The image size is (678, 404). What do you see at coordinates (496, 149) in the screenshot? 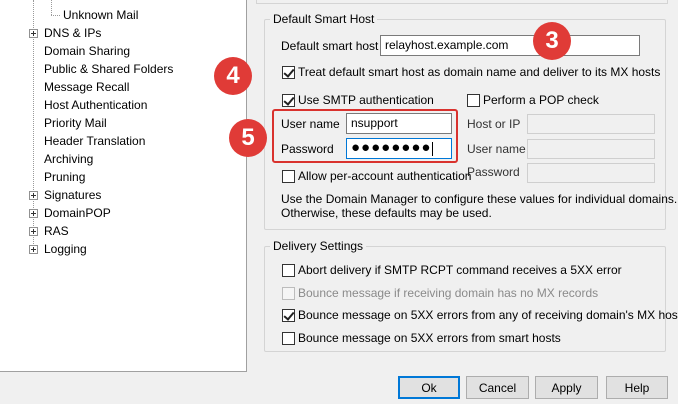
I see `pop-user-label: User name` at bounding box center [496, 149].